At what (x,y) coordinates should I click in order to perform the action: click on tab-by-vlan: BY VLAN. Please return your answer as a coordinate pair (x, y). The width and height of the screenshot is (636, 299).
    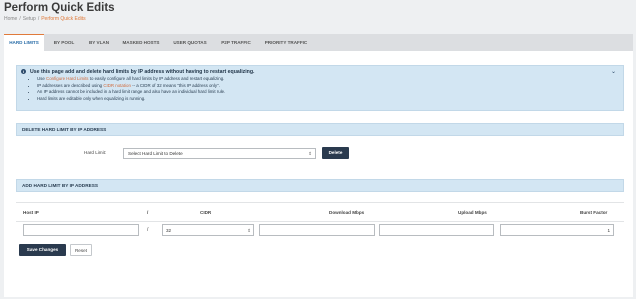
    Looking at the image, I should click on (99, 42).